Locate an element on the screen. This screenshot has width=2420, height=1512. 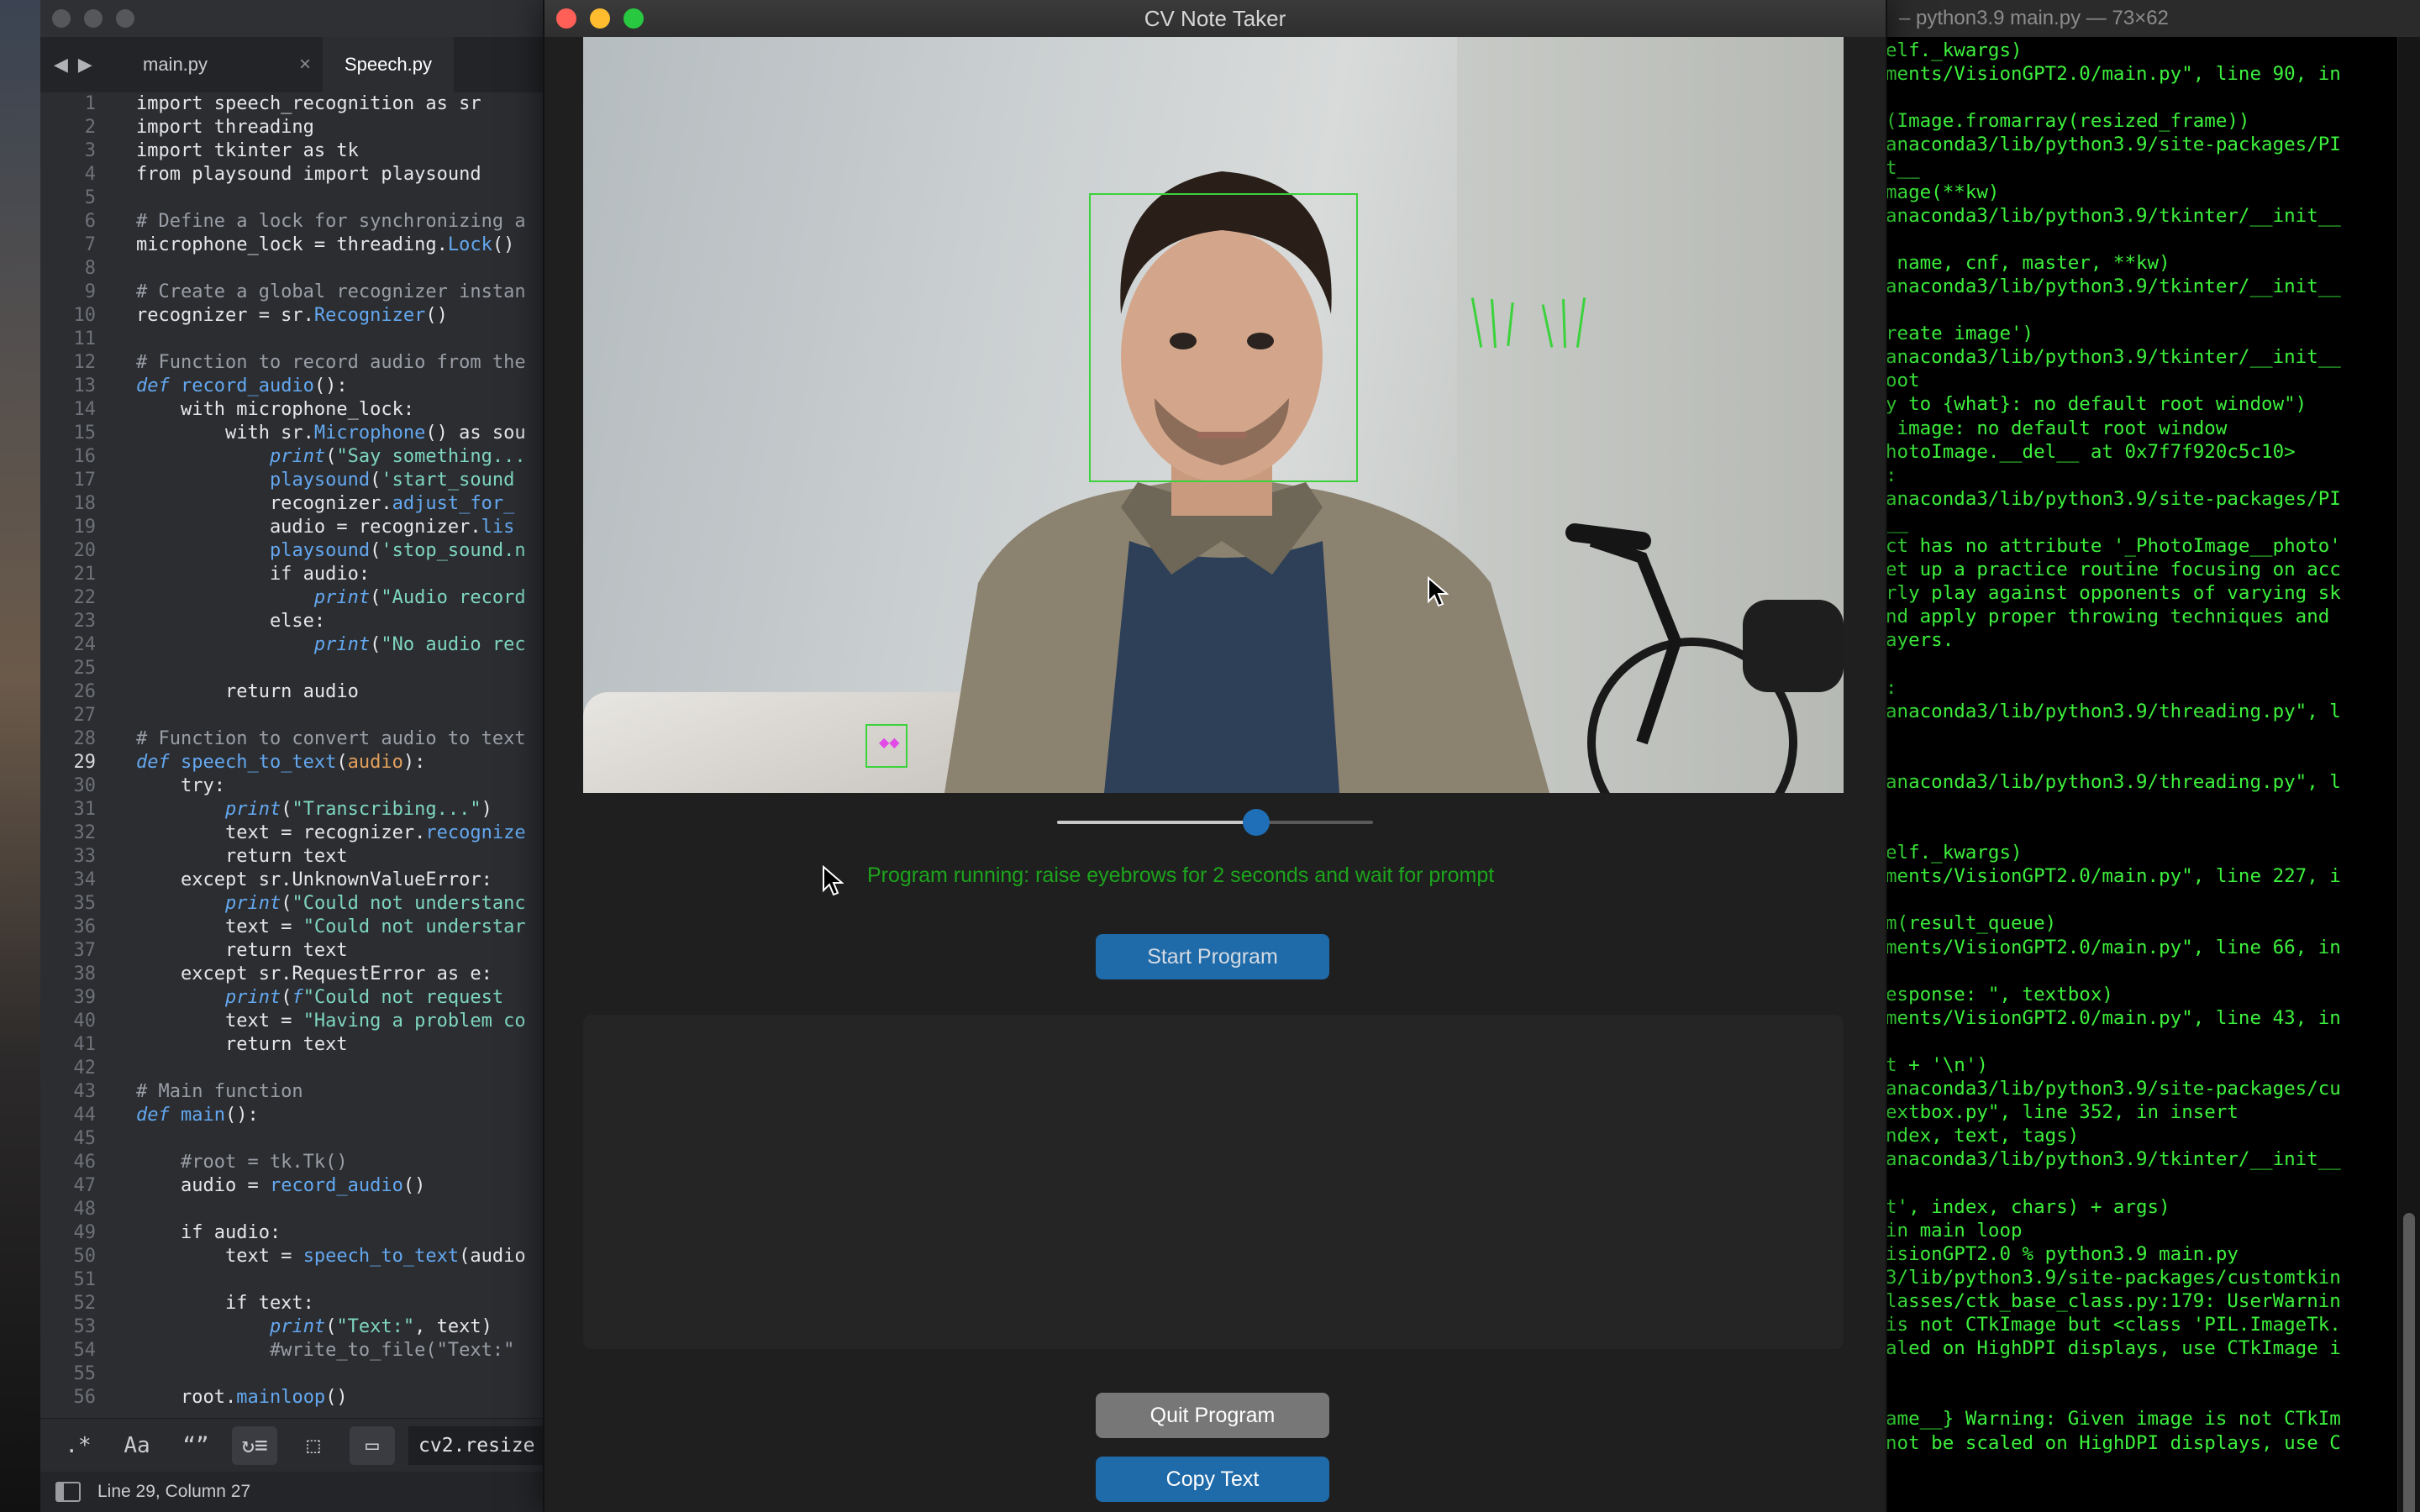
code-token: if audio: is located at coordinates (208, 1232).